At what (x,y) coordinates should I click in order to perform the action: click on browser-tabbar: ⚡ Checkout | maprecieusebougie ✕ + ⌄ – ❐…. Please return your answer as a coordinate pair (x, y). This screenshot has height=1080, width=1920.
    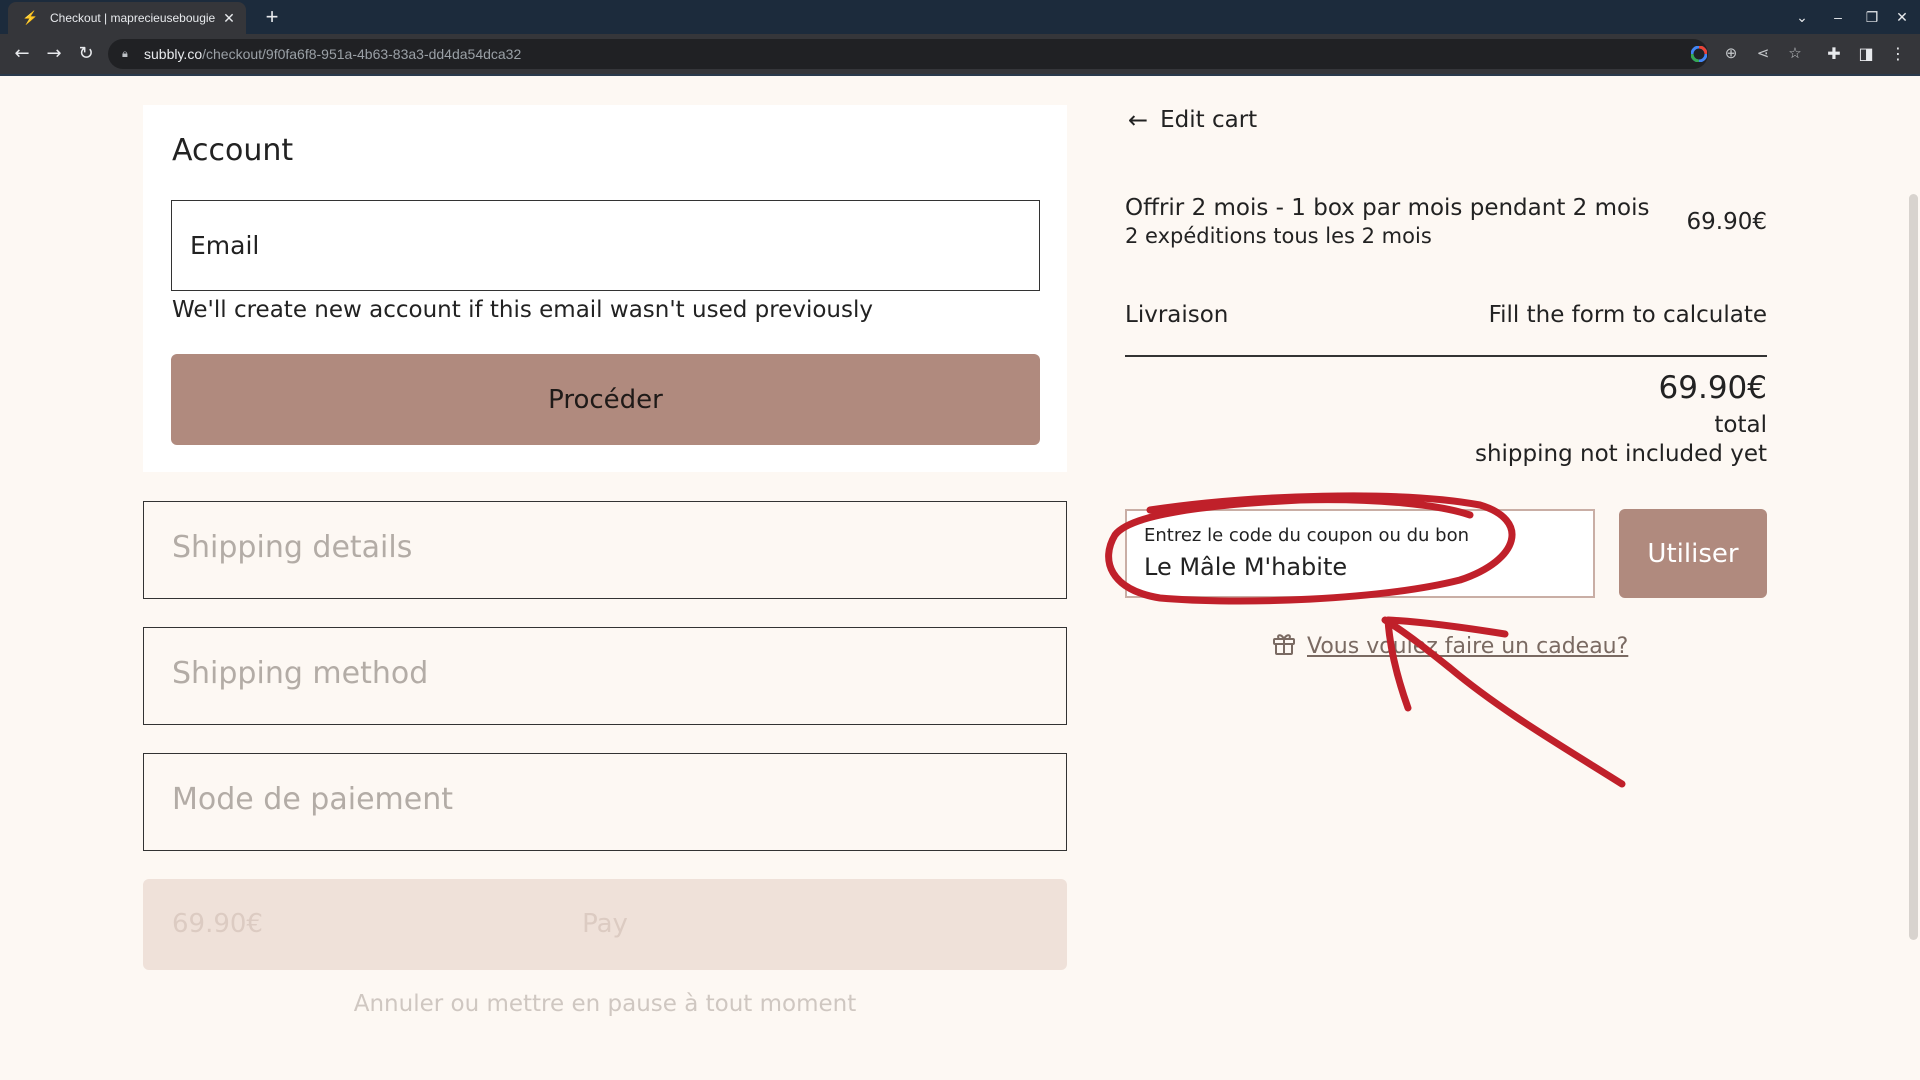
    Looking at the image, I should click on (960, 17).